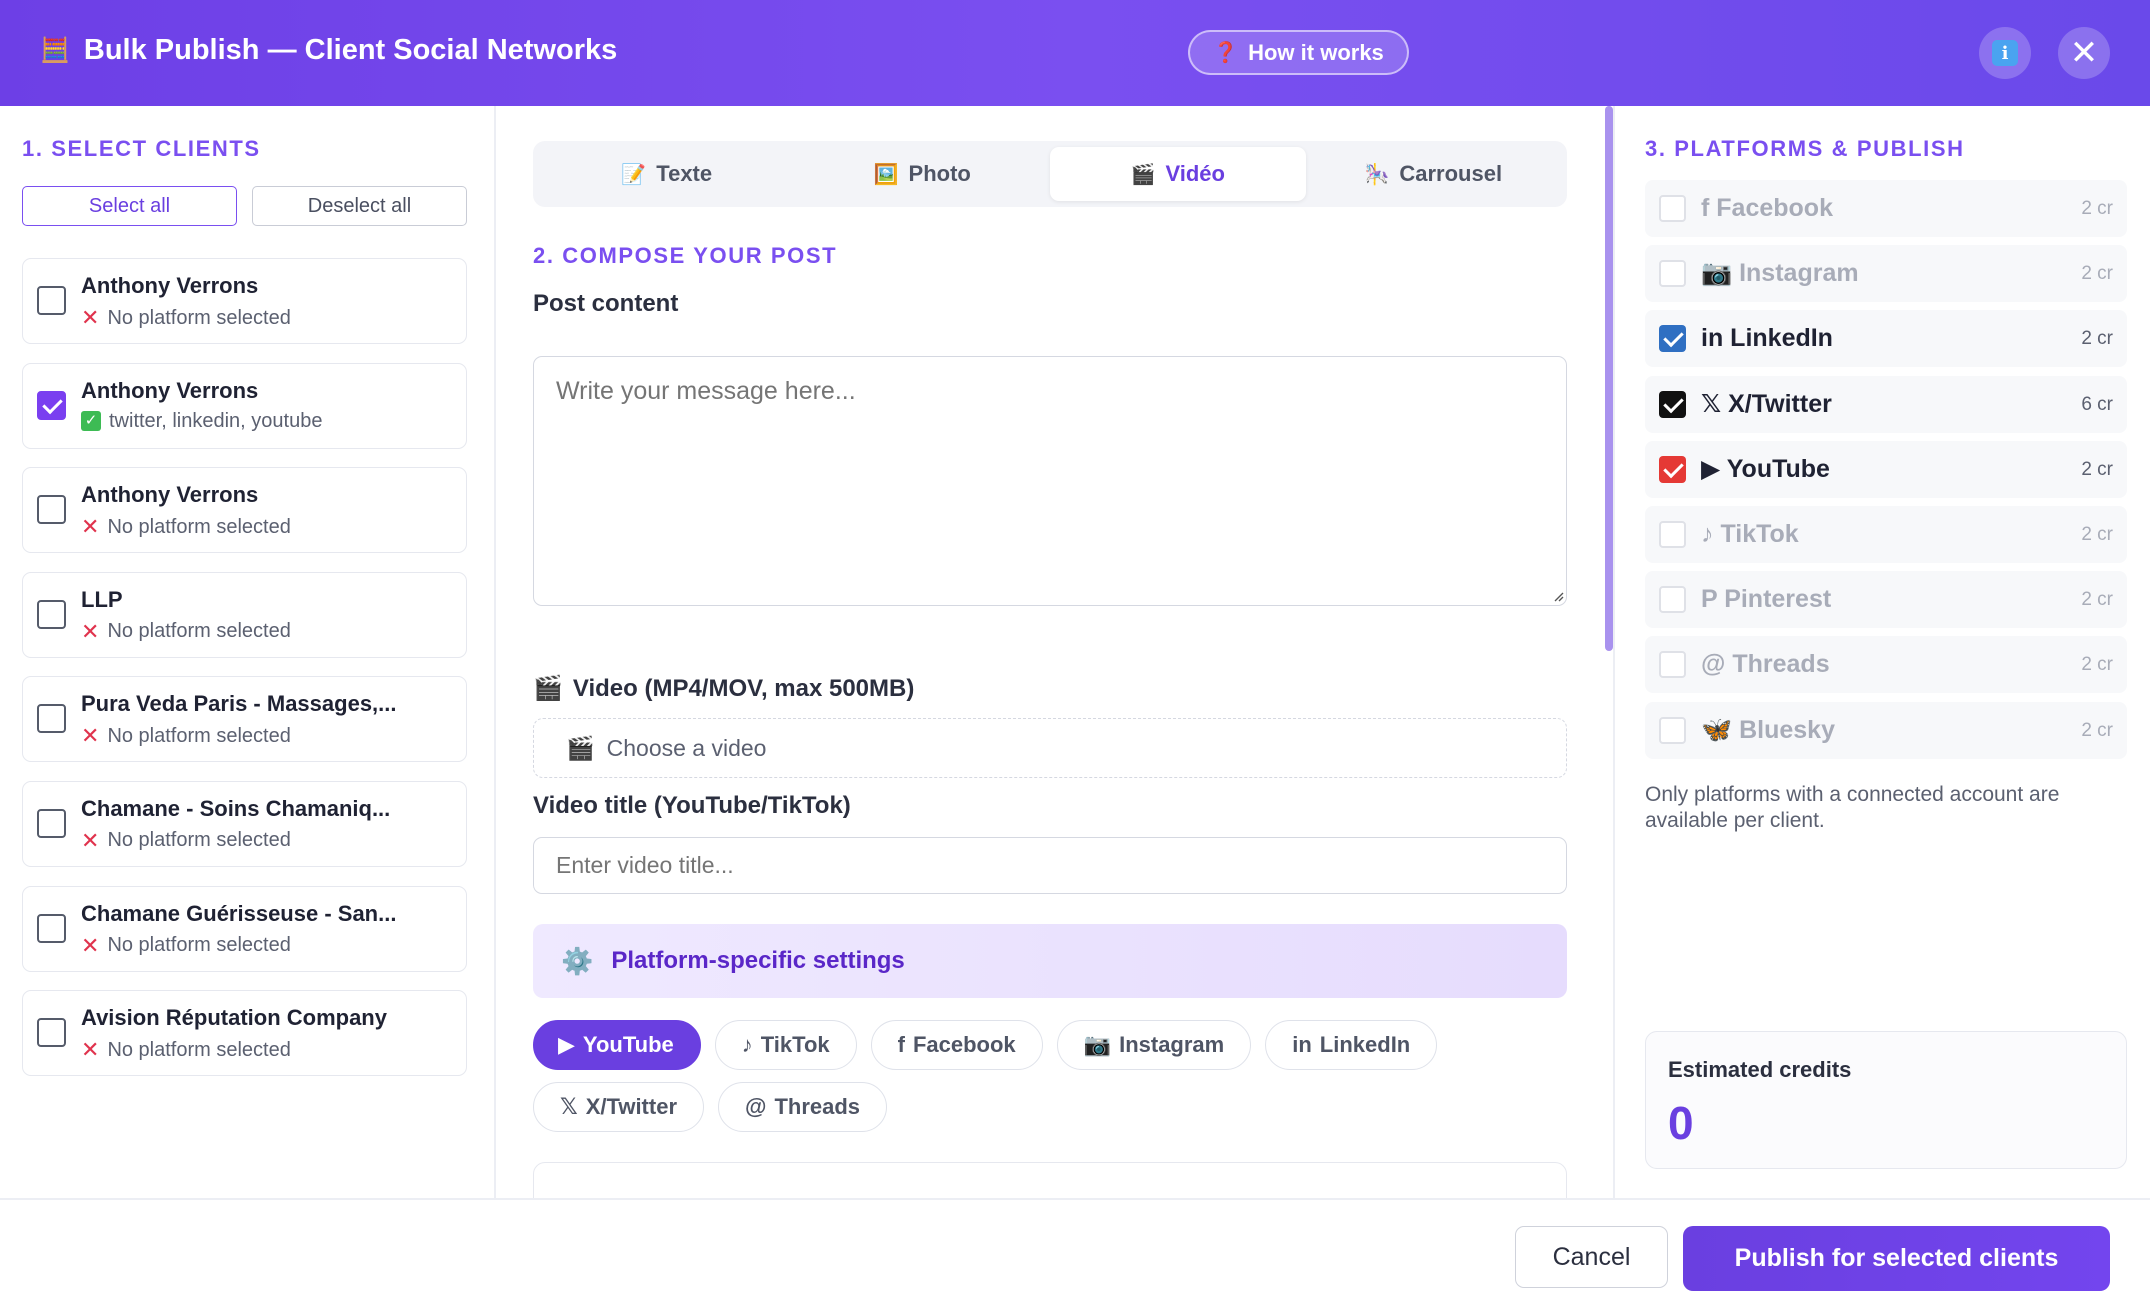 This screenshot has width=2150, height=1308. Describe the element at coordinates (617, 1045) in the screenshot. I see `pill-youtube: ▶ YouTube` at that location.